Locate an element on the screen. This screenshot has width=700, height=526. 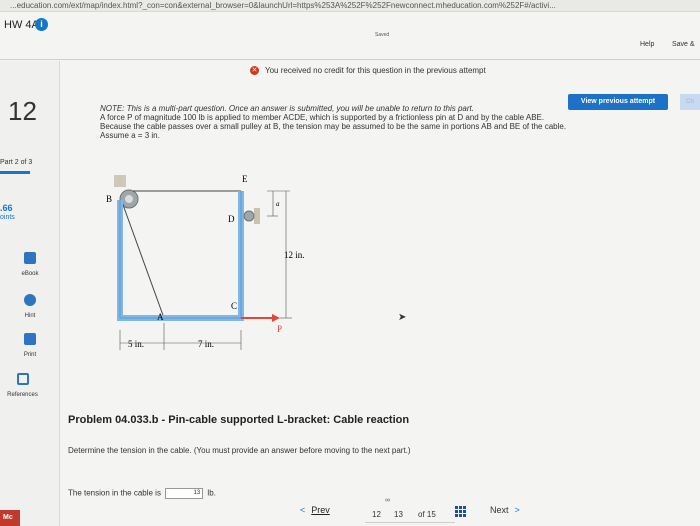
label-12in: 12 in. is located at coordinates (294, 255).